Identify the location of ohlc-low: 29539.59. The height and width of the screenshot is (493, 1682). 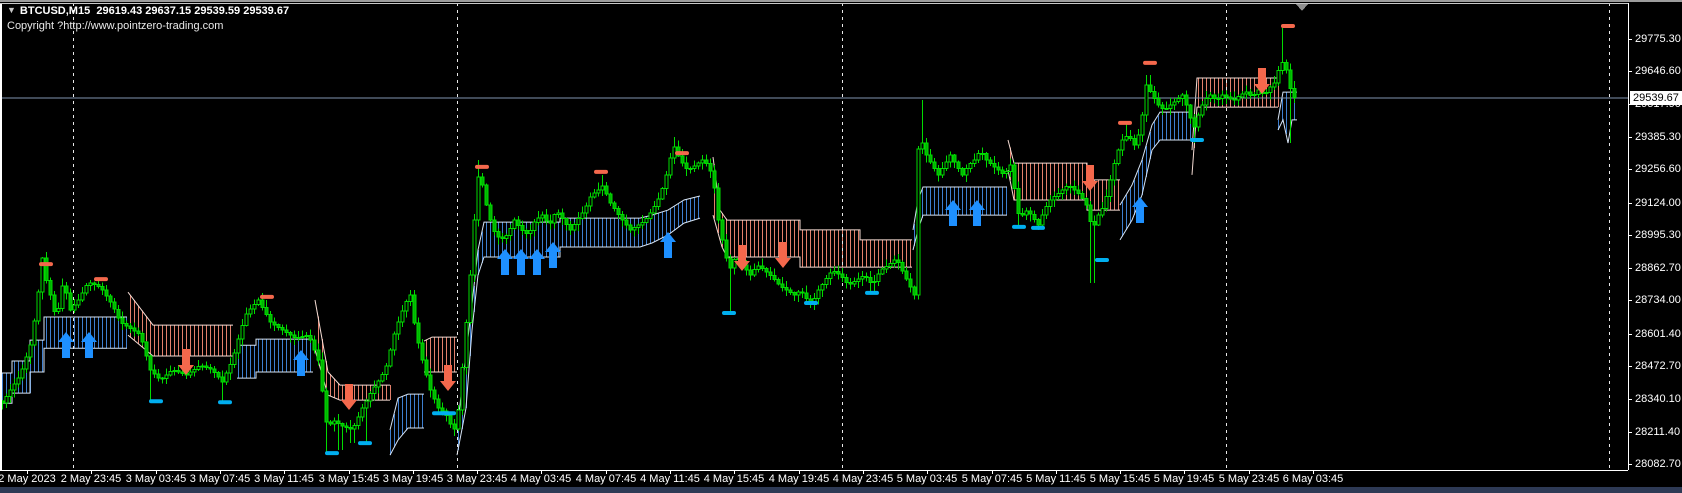
(217, 11).